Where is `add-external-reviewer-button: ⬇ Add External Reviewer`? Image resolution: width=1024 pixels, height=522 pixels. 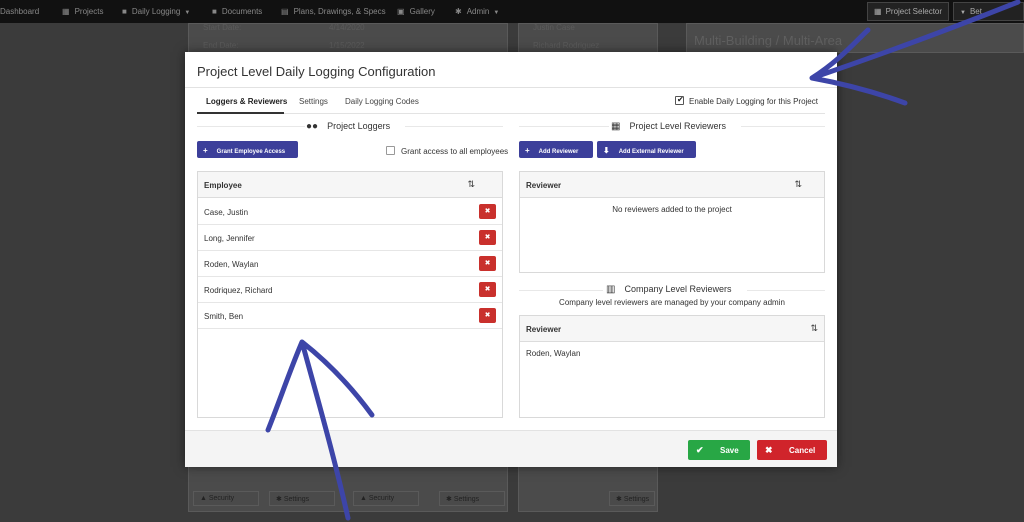
add-external-reviewer-button: ⬇ Add External Reviewer is located at coordinates (646, 149).